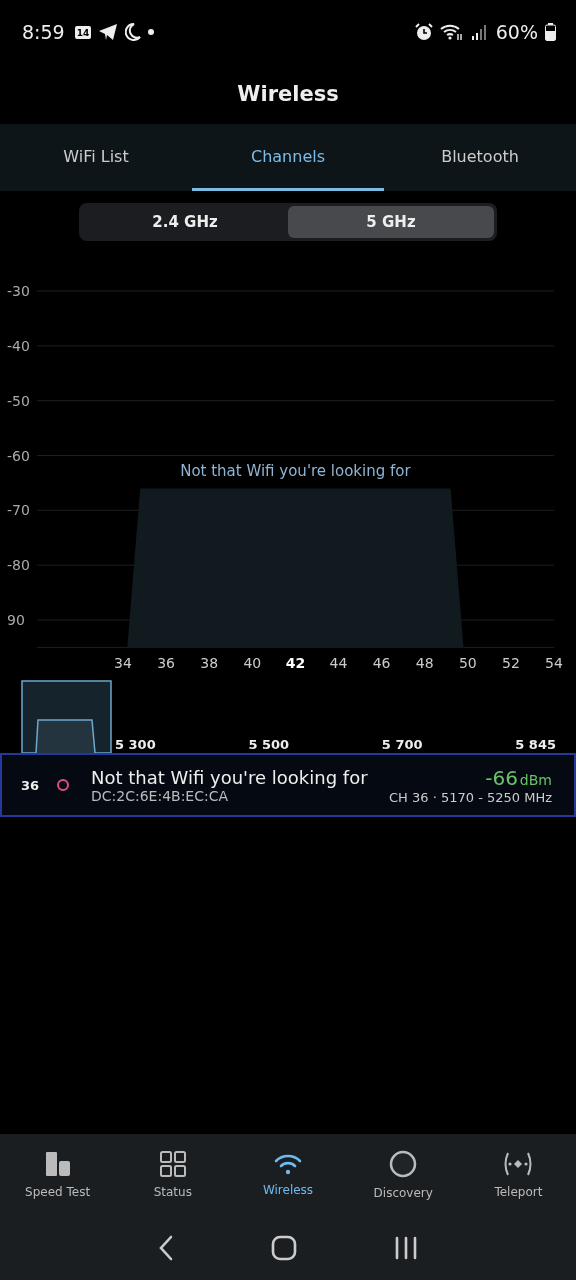 The width and height of the screenshot is (576, 1280). I want to click on x-axis-label: 52, so click(511, 663).